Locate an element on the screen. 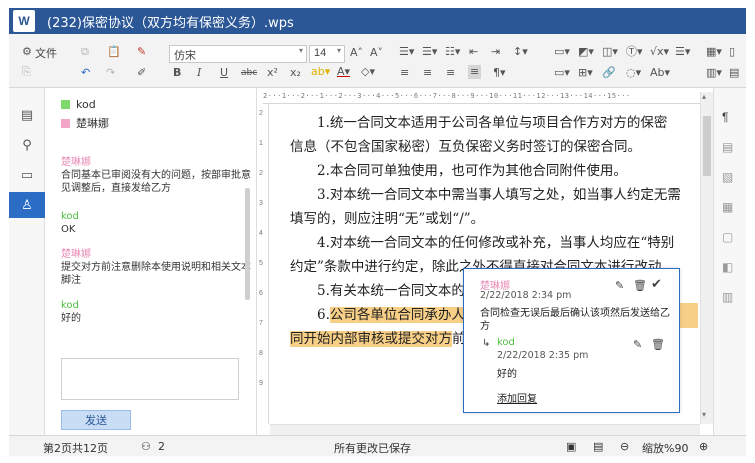 This screenshot has height=463, width=755. doc-paragraph: 1.统一合同文本适用于公司各单位与项目合作方对方的保密 is located at coordinates (492, 123).